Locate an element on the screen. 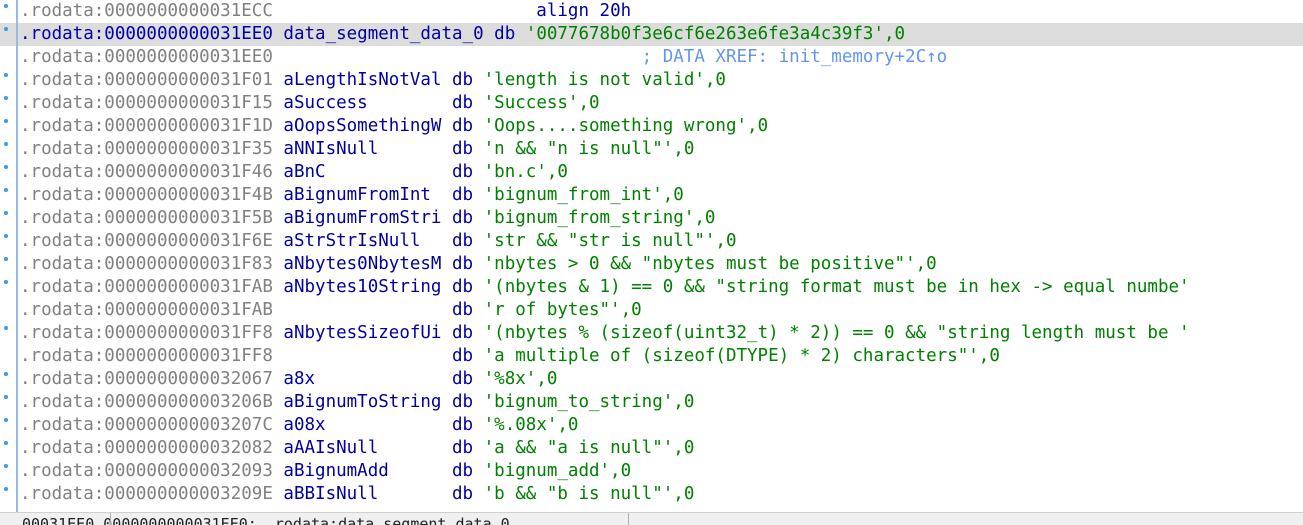 The image size is (1303, 525). symbol-label: aOopsSomethingW is located at coordinates (362, 126).